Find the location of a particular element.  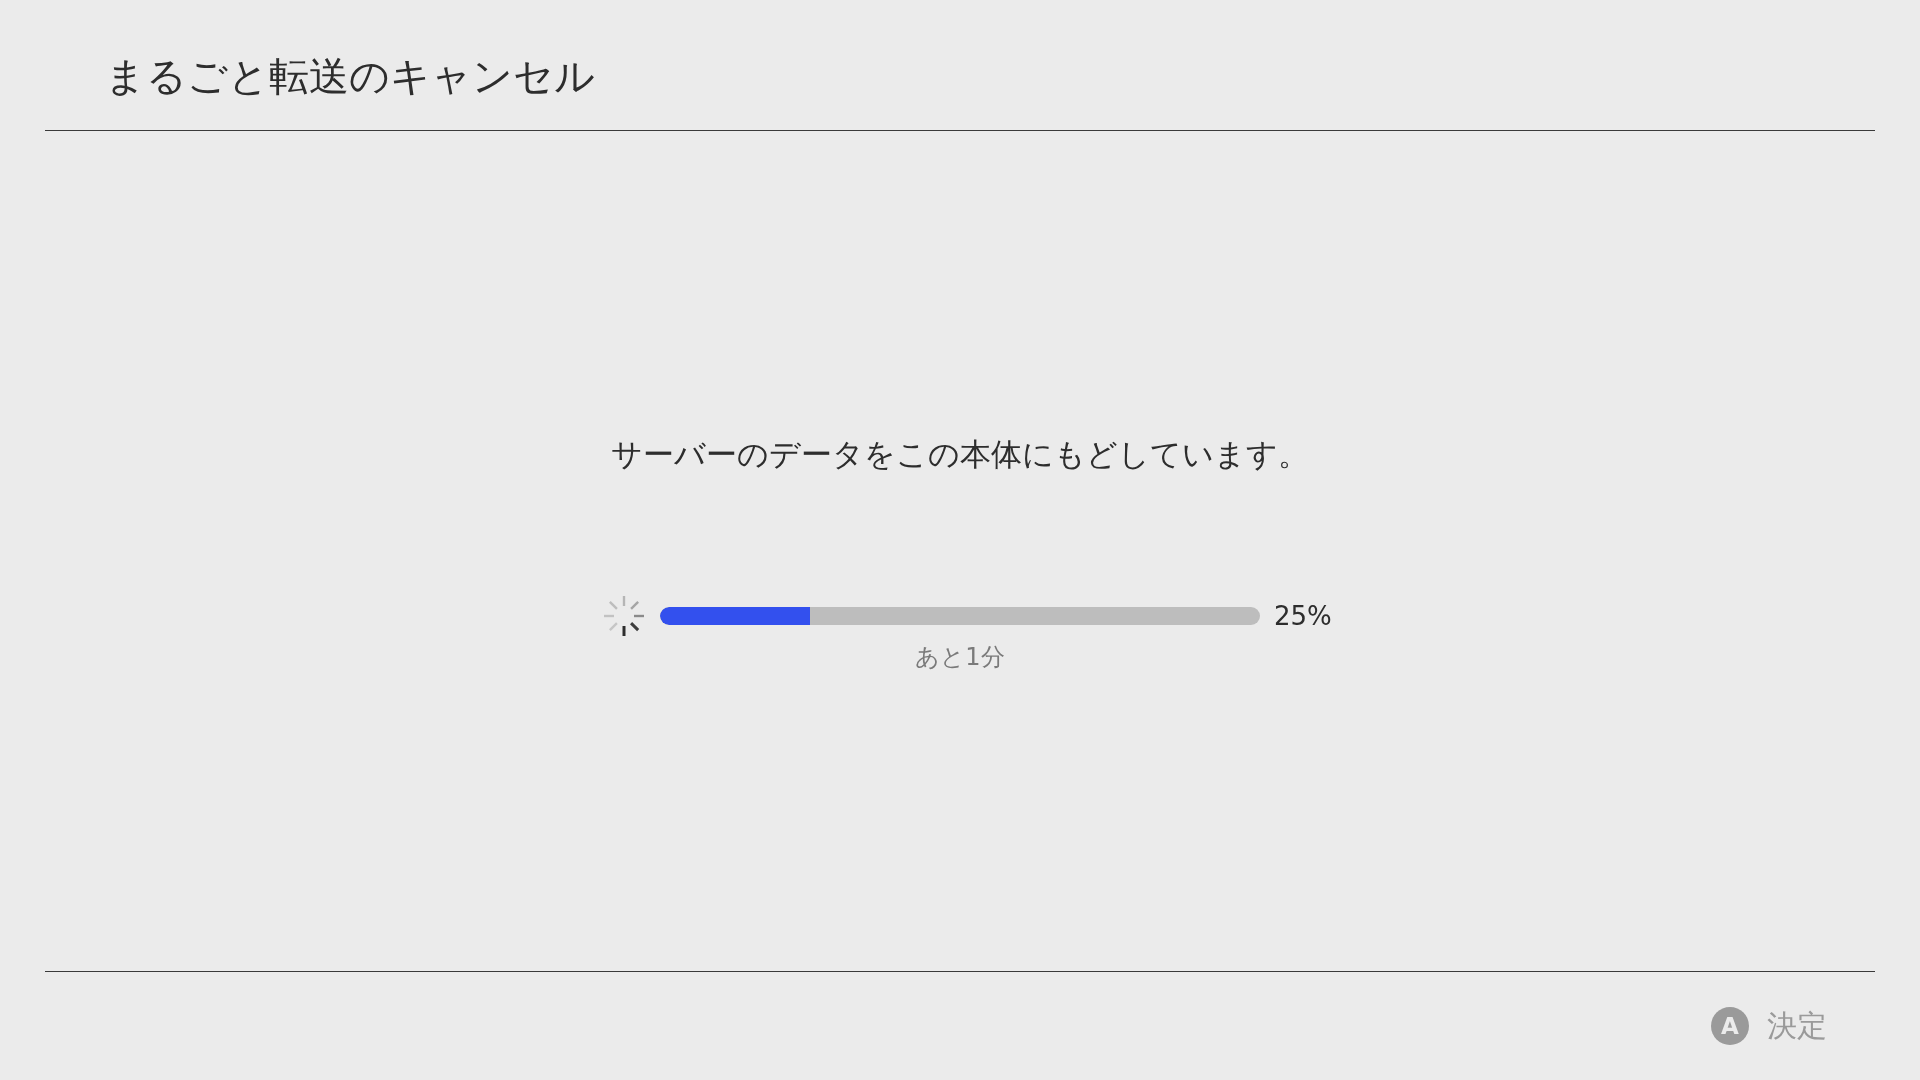

a-key-glyph: A is located at coordinates (1730, 1026).